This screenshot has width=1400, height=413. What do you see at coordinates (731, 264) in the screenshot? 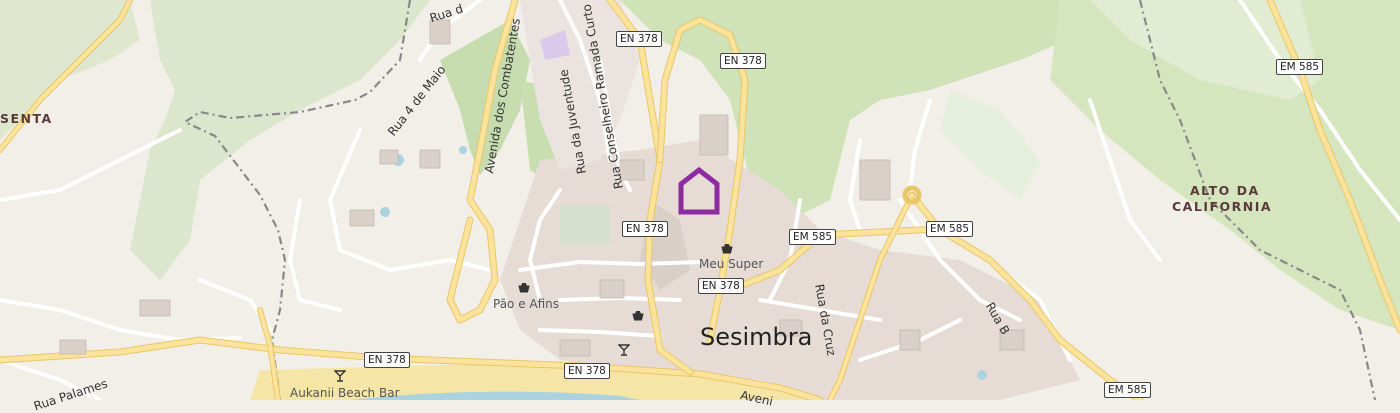
I see `poi-label-meu-super: Meu Super` at bounding box center [731, 264].